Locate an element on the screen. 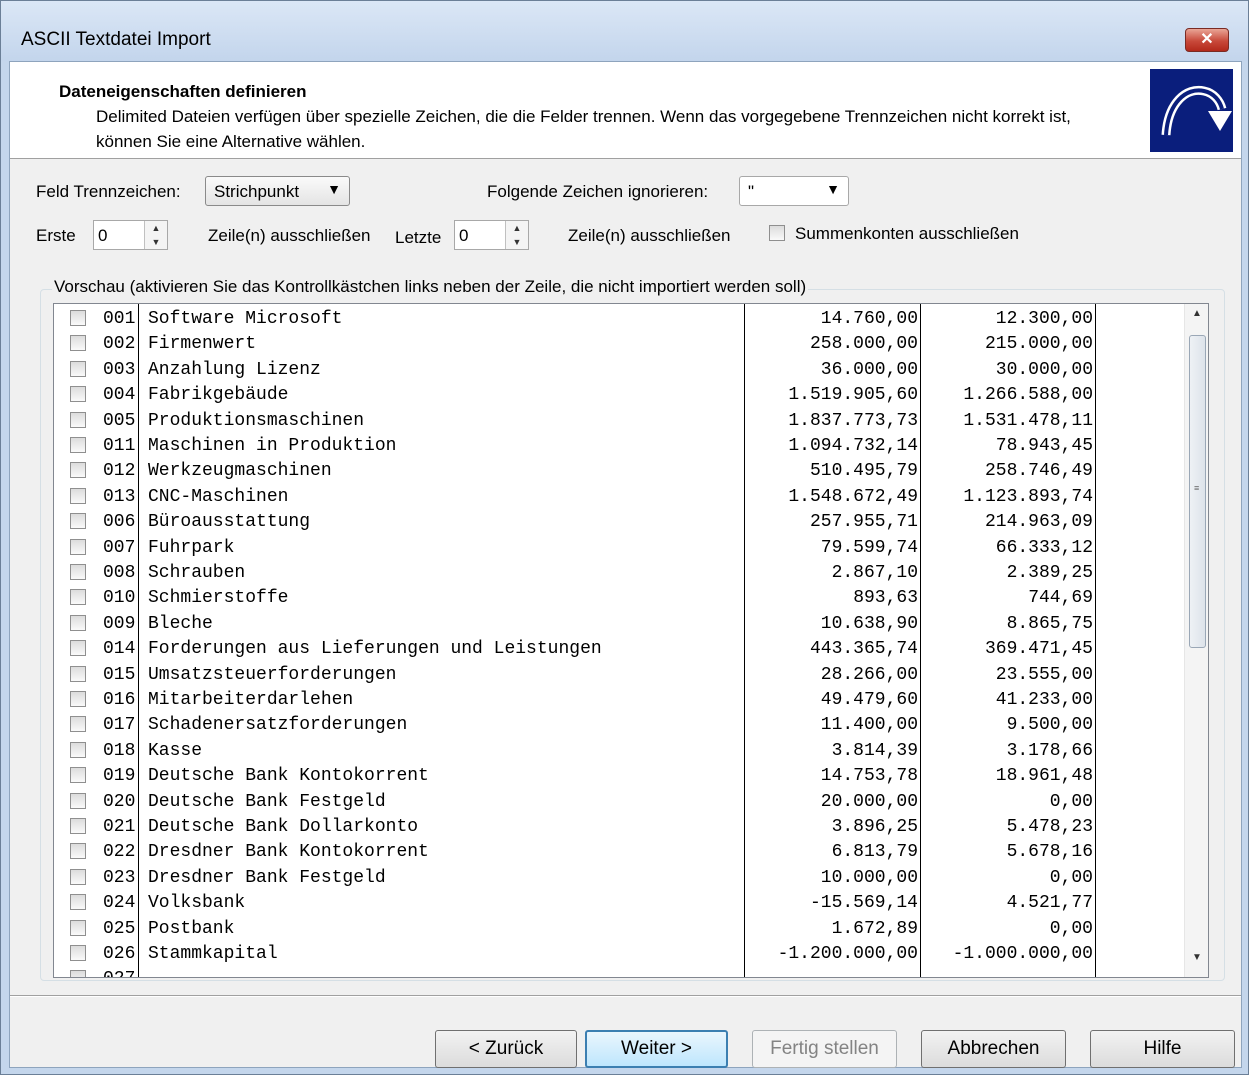 The width and height of the screenshot is (1249, 1075). row-value-2: 41.233,00 is located at coordinates (1044, 700).